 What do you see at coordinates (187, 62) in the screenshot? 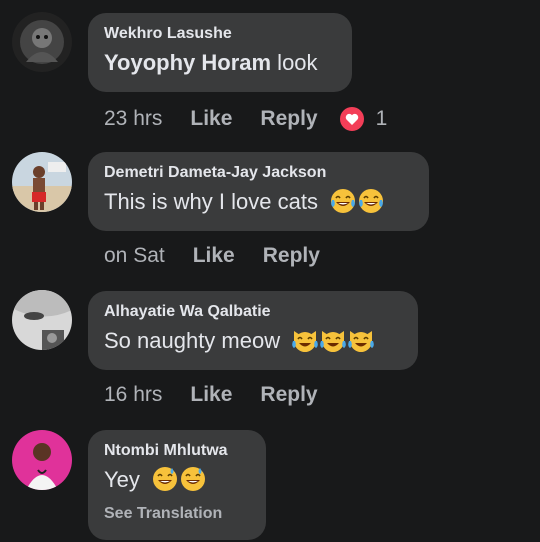
I see `mention-link: Yoyophy Horam` at bounding box center [187, 62].